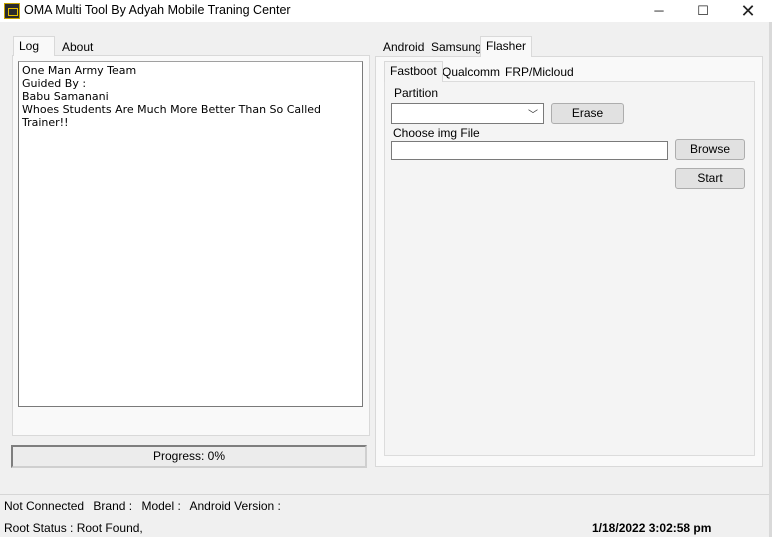 This screenshot has width=772, height=537. Describe the element at coordinates (34, 46) in the screenshot. I see `tab-log: Log` at that location.